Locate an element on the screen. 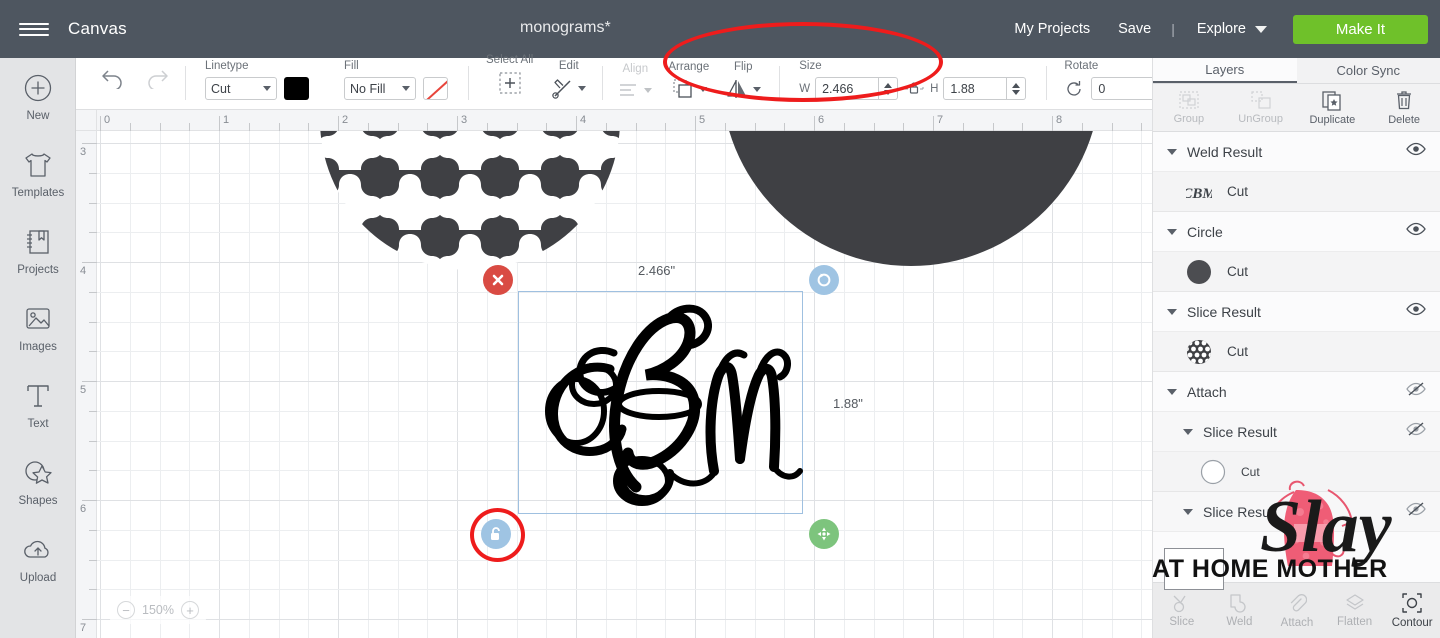 The width and height of the screenshot is (1440, 638). layer-item-lattice: Cut is located at coordinates (1296, 352).